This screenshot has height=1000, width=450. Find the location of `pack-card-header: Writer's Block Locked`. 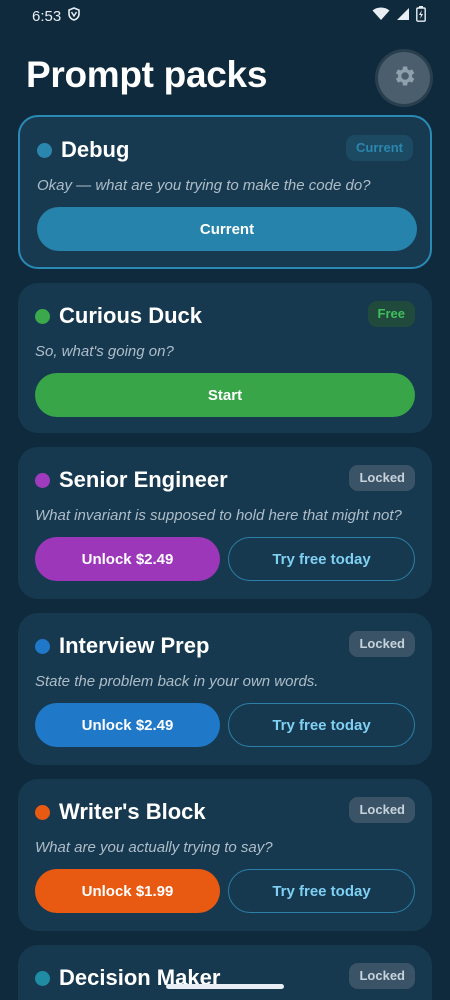

pack-card-header: Writer's Block Locked is located at coordinates (225, 812).